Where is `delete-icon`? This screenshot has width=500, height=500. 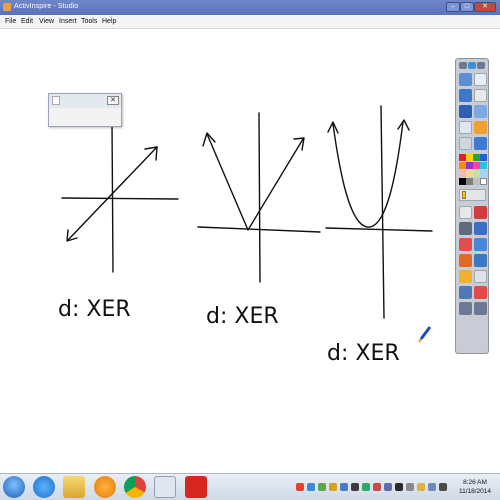 delete-icon is located at coordinates (480, 212).